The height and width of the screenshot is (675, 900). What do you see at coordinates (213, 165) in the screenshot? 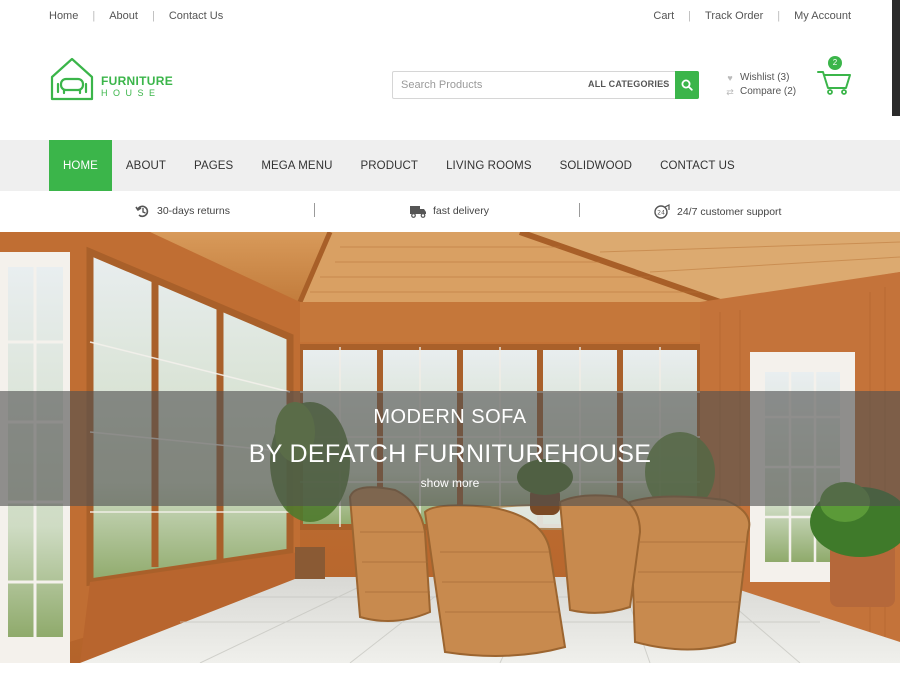
I see `nav-item-pages: PAGES` at bounding box center [213, 165].